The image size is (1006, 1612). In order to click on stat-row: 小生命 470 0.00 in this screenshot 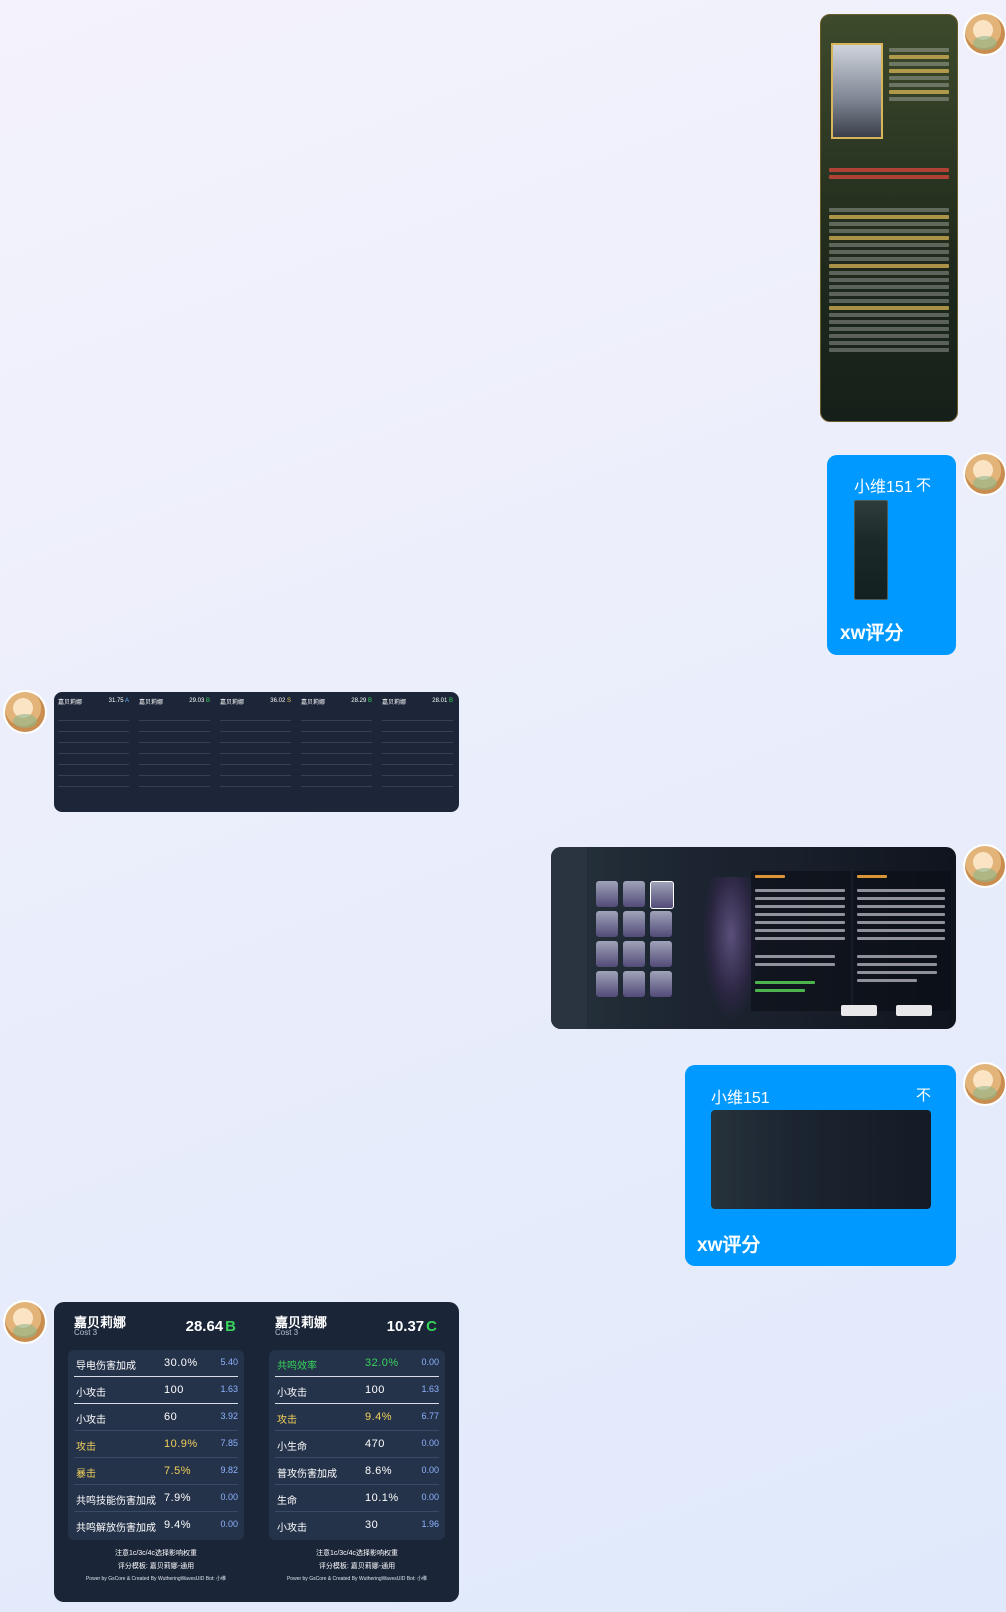, I will do `click(357, 1444)`.